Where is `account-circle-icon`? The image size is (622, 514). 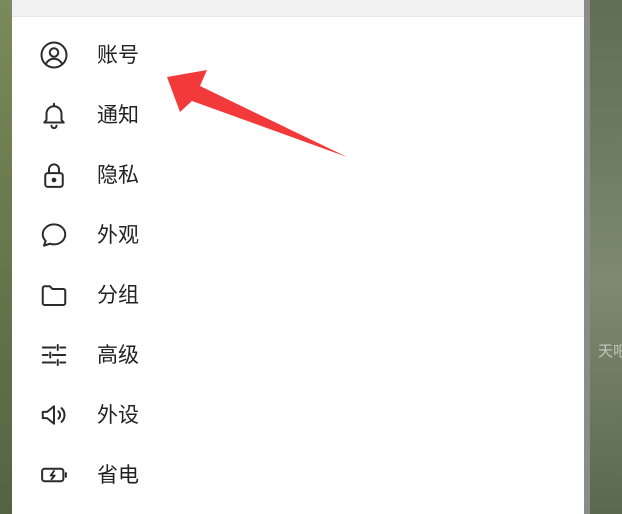
account-circle-icon is located at coordinates (54, 55).